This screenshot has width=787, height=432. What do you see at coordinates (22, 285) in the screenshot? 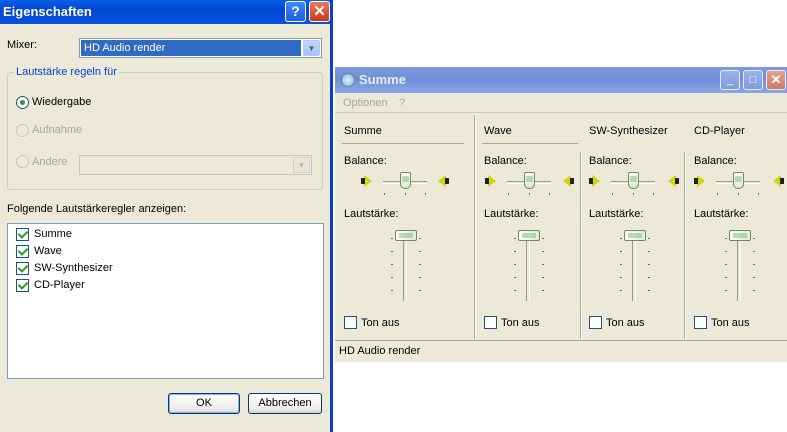
I see `checkbox-cd-player` at bounding box center [22, 285].